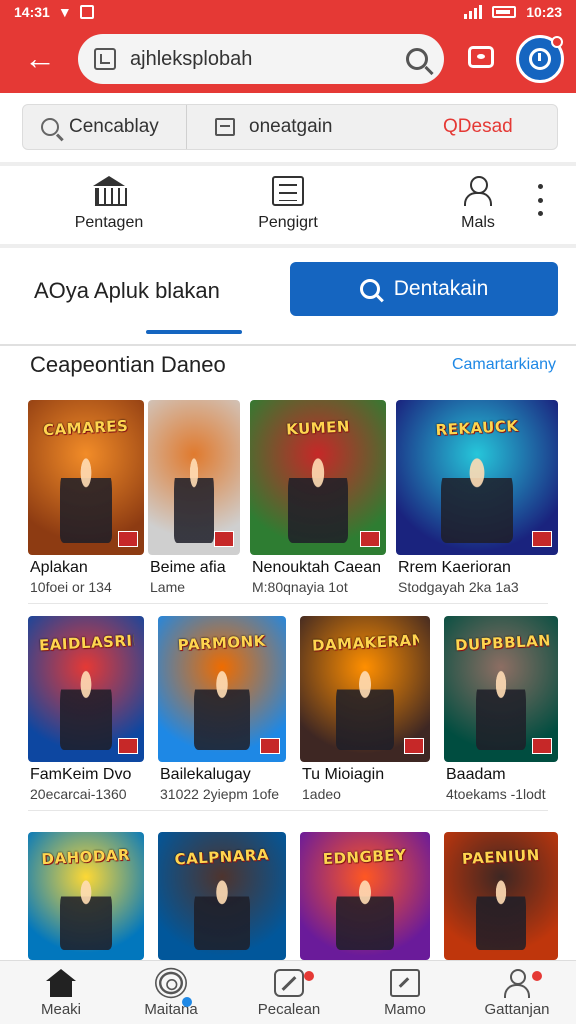  What do you see at coordinates (171, 983) in the screenshot?
I see `gear-icon` at bounding box center [171, 983].